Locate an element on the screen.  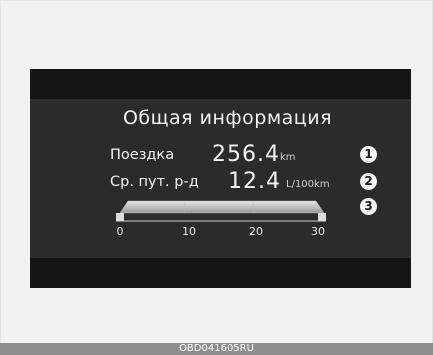
gauge-right-cap is located at coordinates (322, 217).